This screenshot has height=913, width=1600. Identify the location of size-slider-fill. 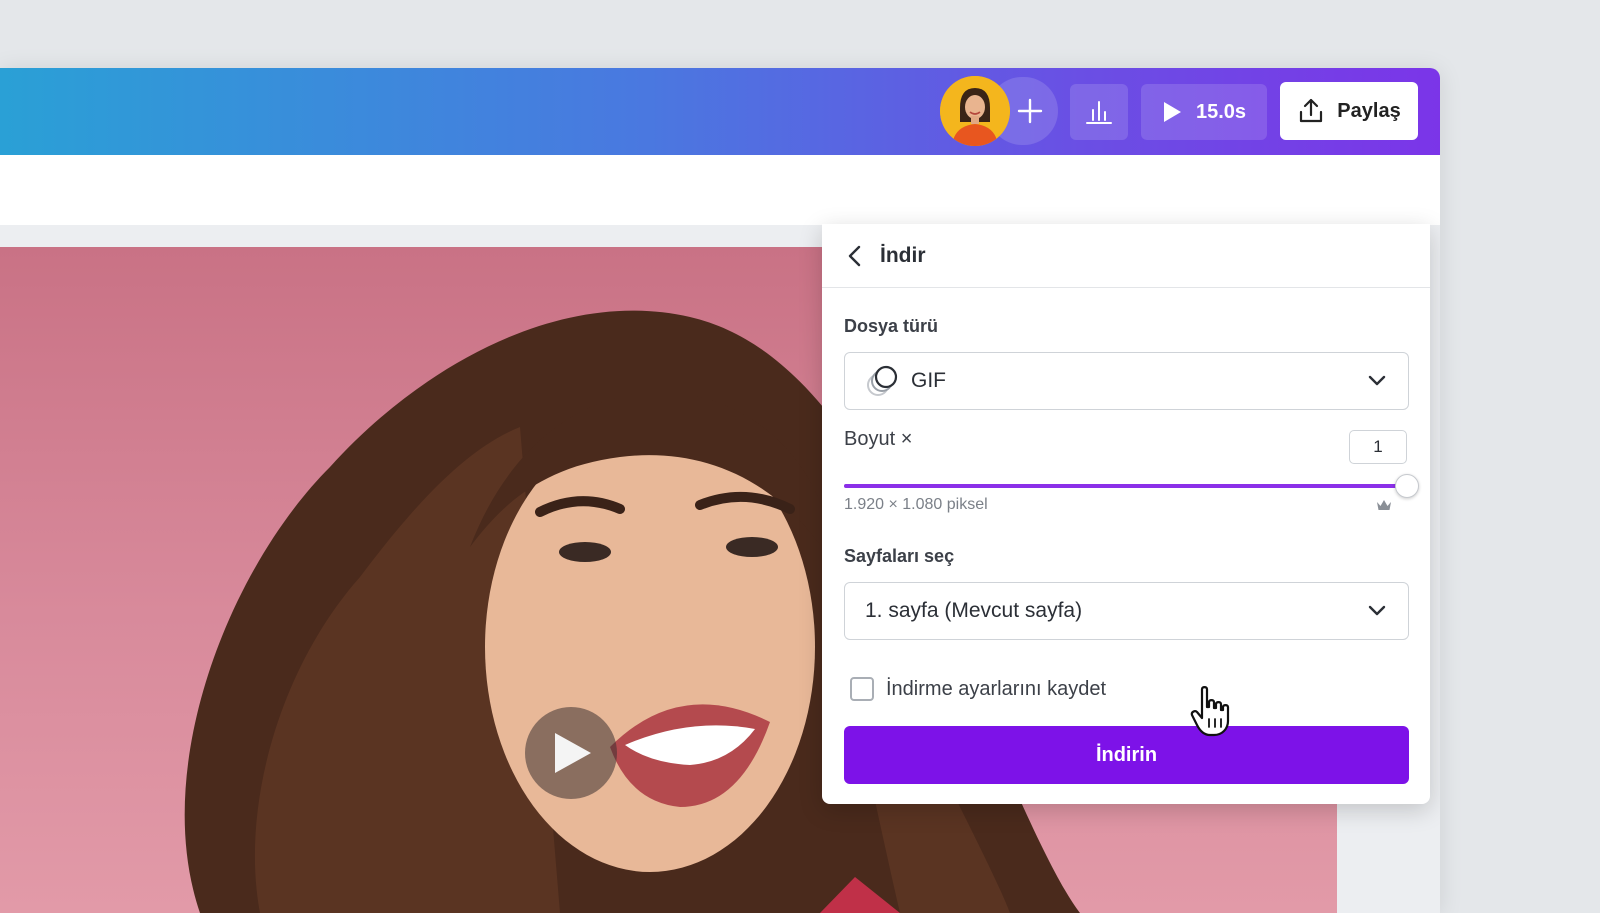
(1125, 486).